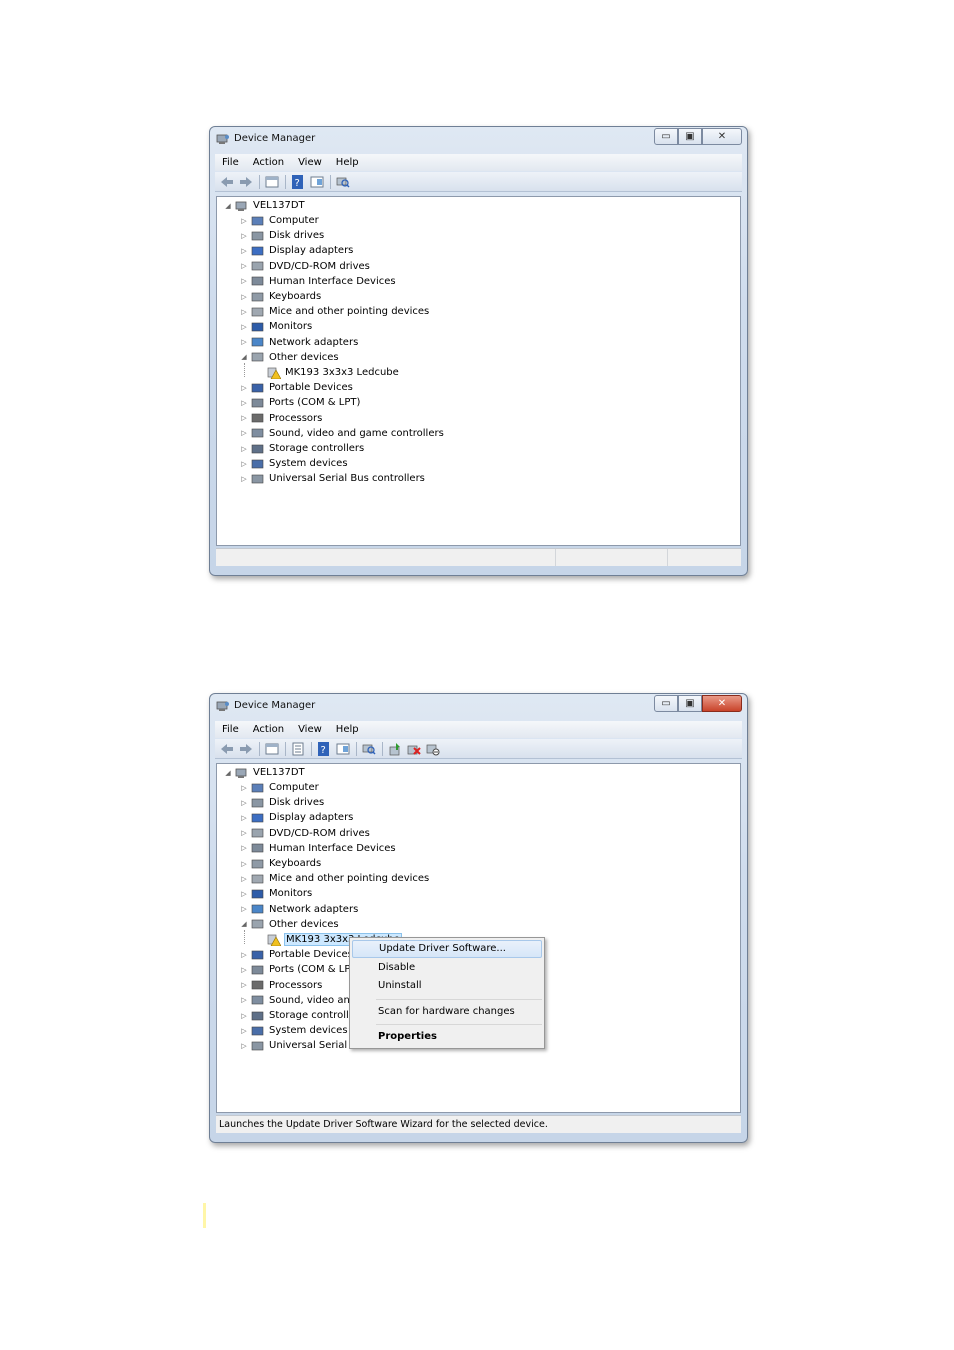 This screenshot has width=954, height=1350. I want to click on tree-category-item: ▷ Storage controller, so click(299, 1015).